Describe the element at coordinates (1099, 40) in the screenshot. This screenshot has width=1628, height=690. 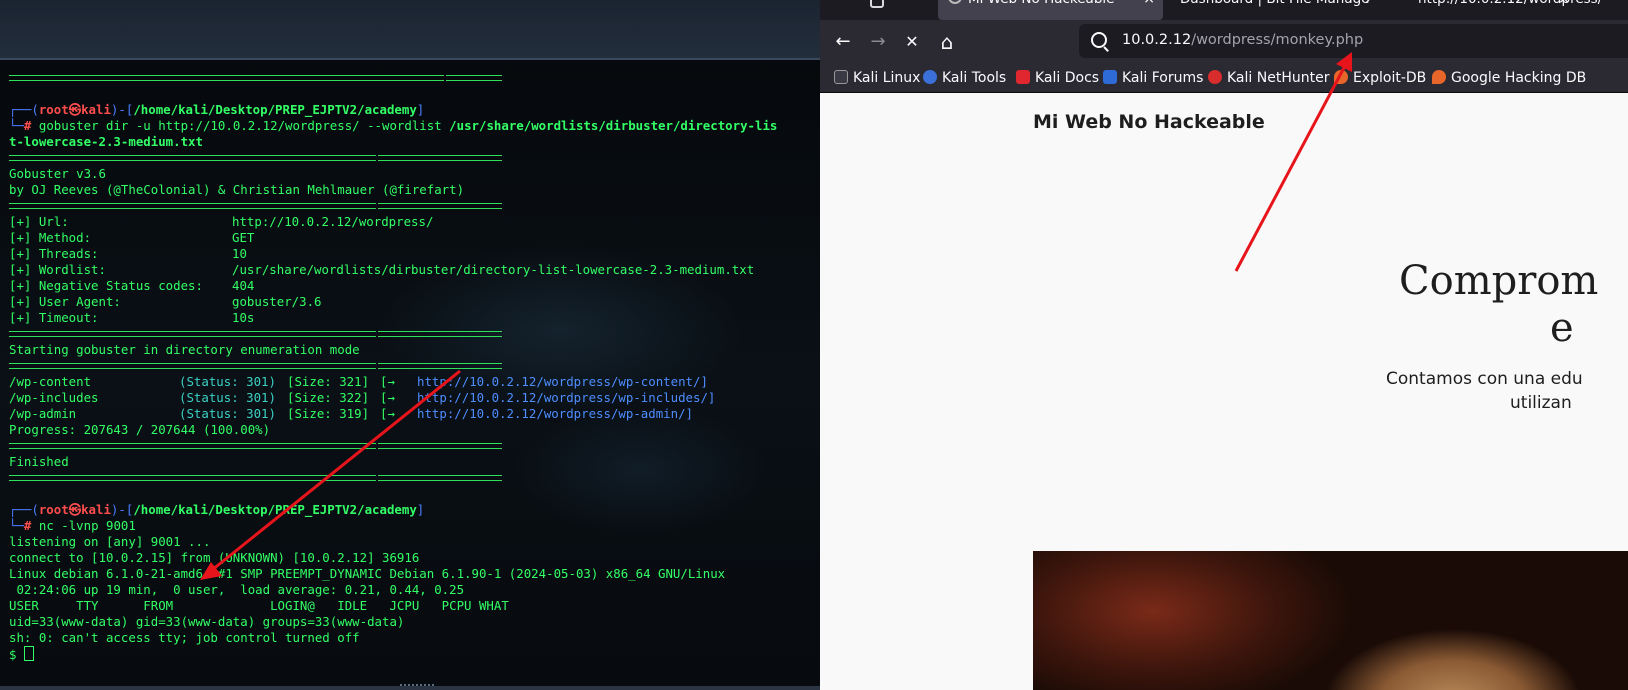
I see `search-icon` at that location.